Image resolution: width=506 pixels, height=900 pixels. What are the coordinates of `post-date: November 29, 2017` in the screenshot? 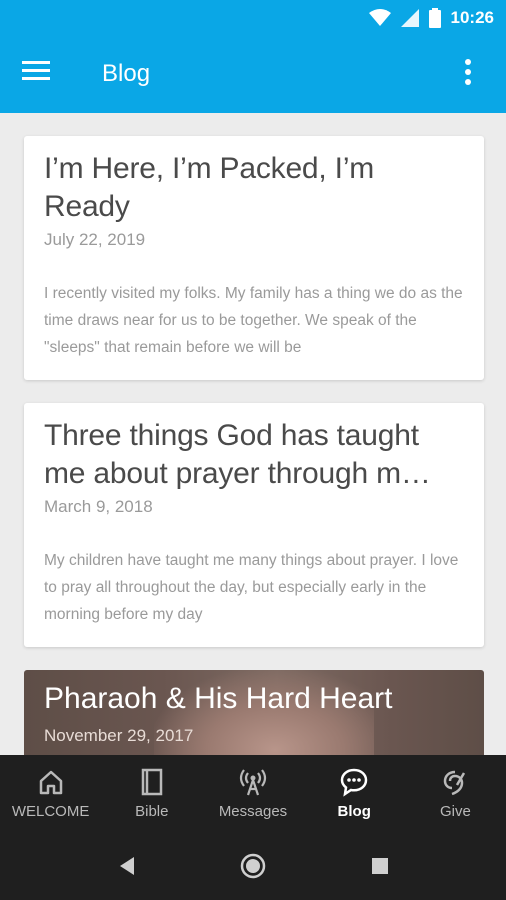 It's located at (119, 735).